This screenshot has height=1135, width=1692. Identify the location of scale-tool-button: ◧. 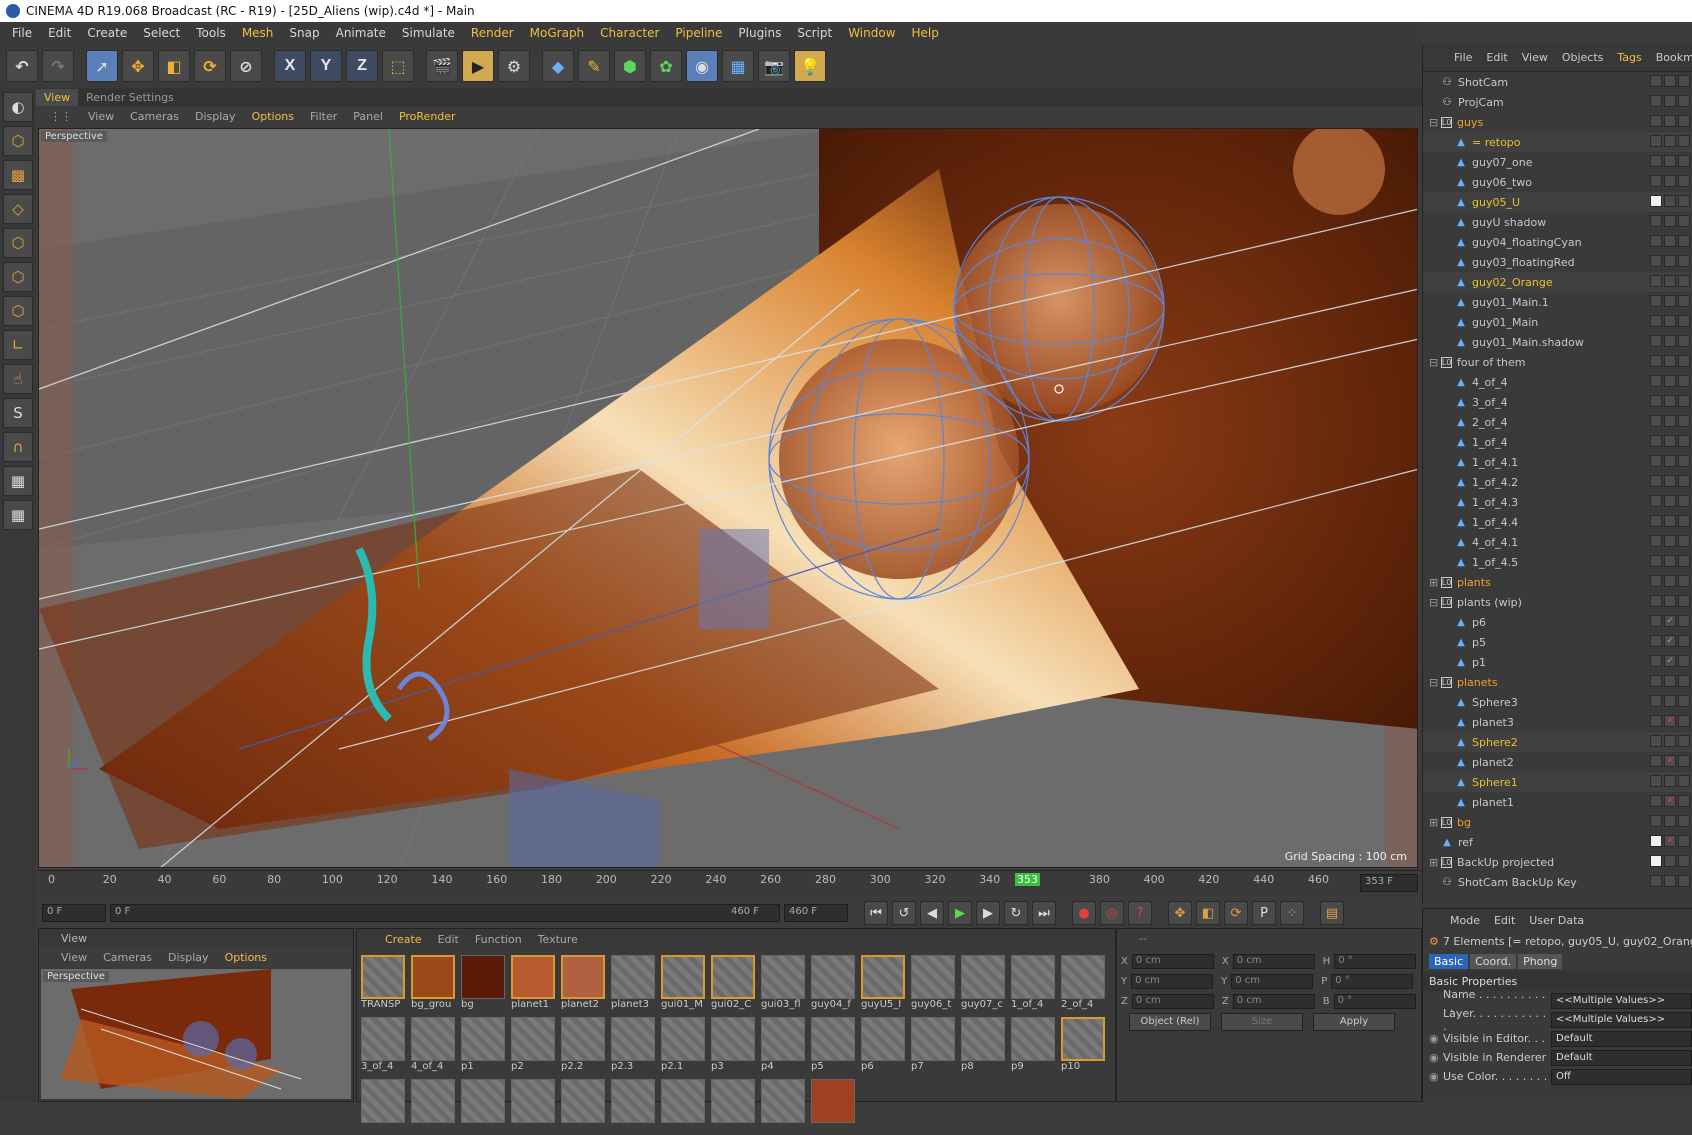
(174, 66).